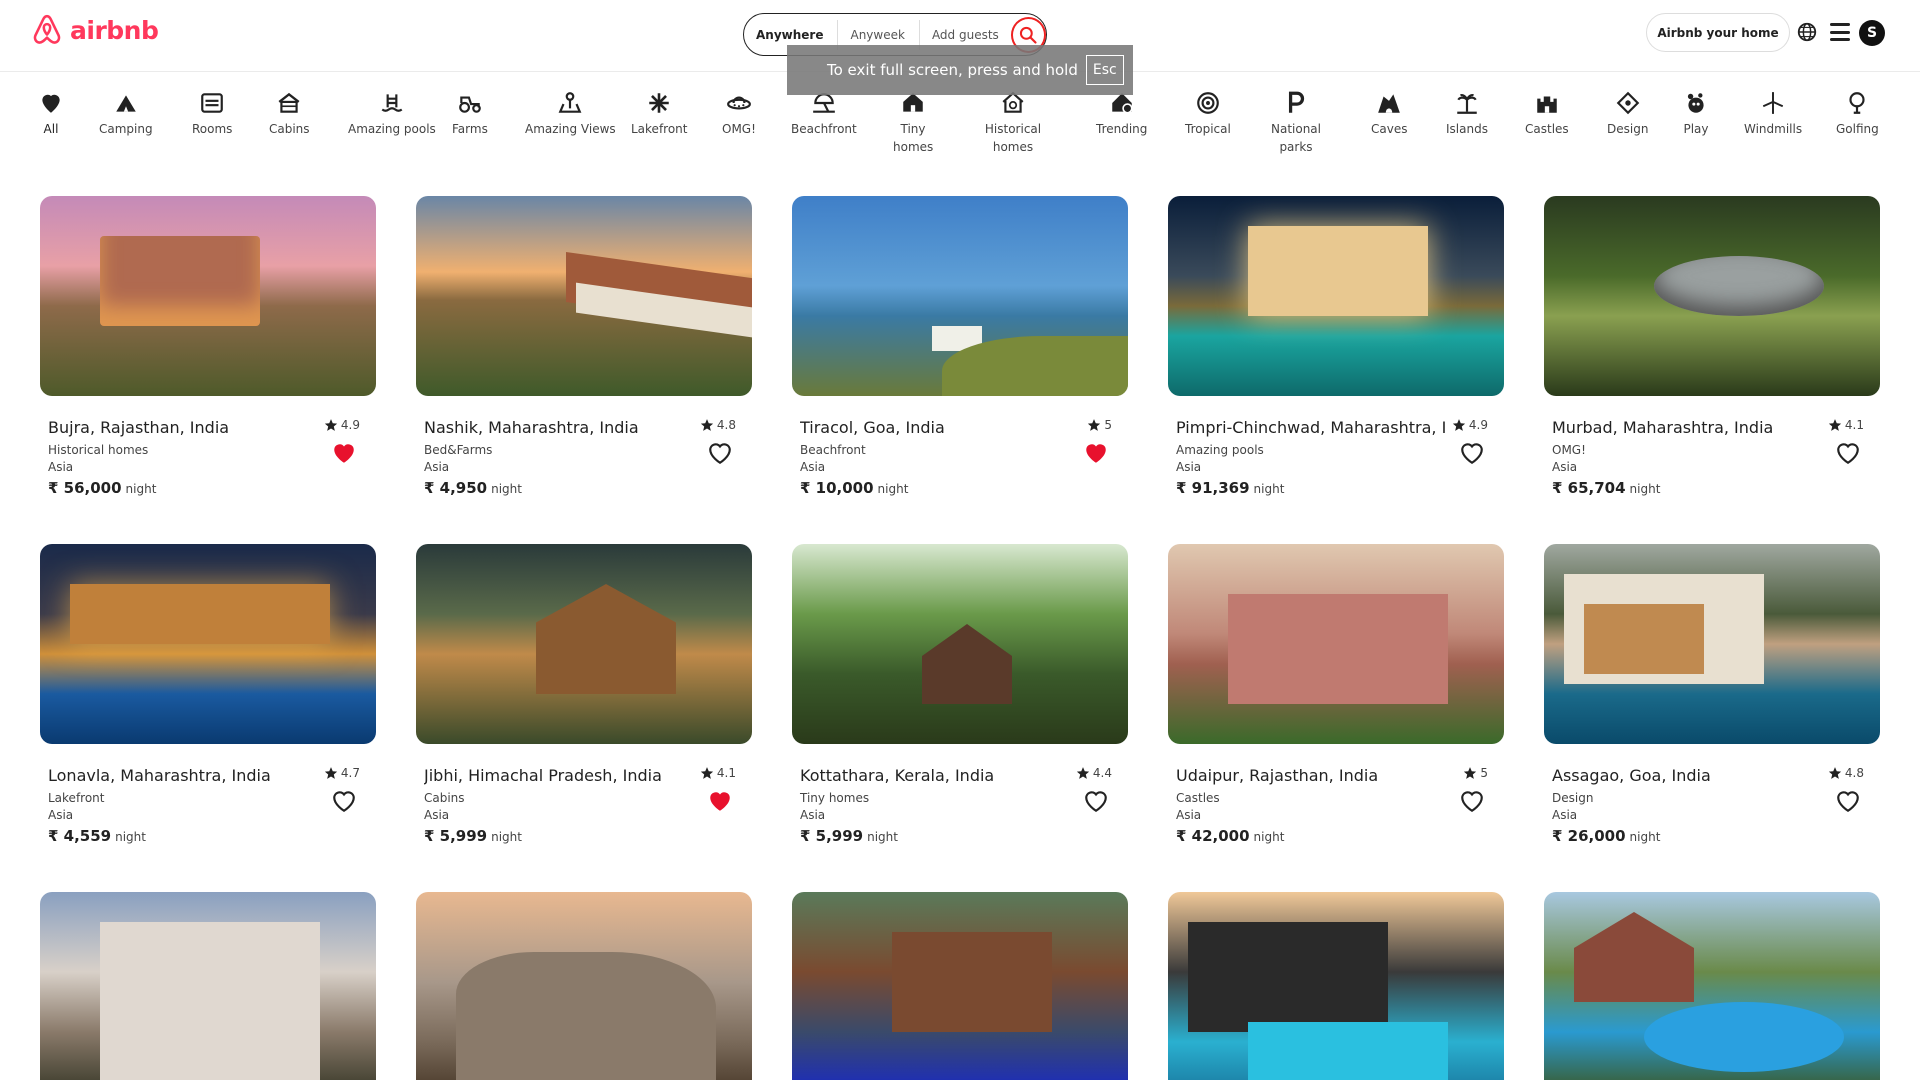  I want to click on category-play: Play, so click(1696, 114).